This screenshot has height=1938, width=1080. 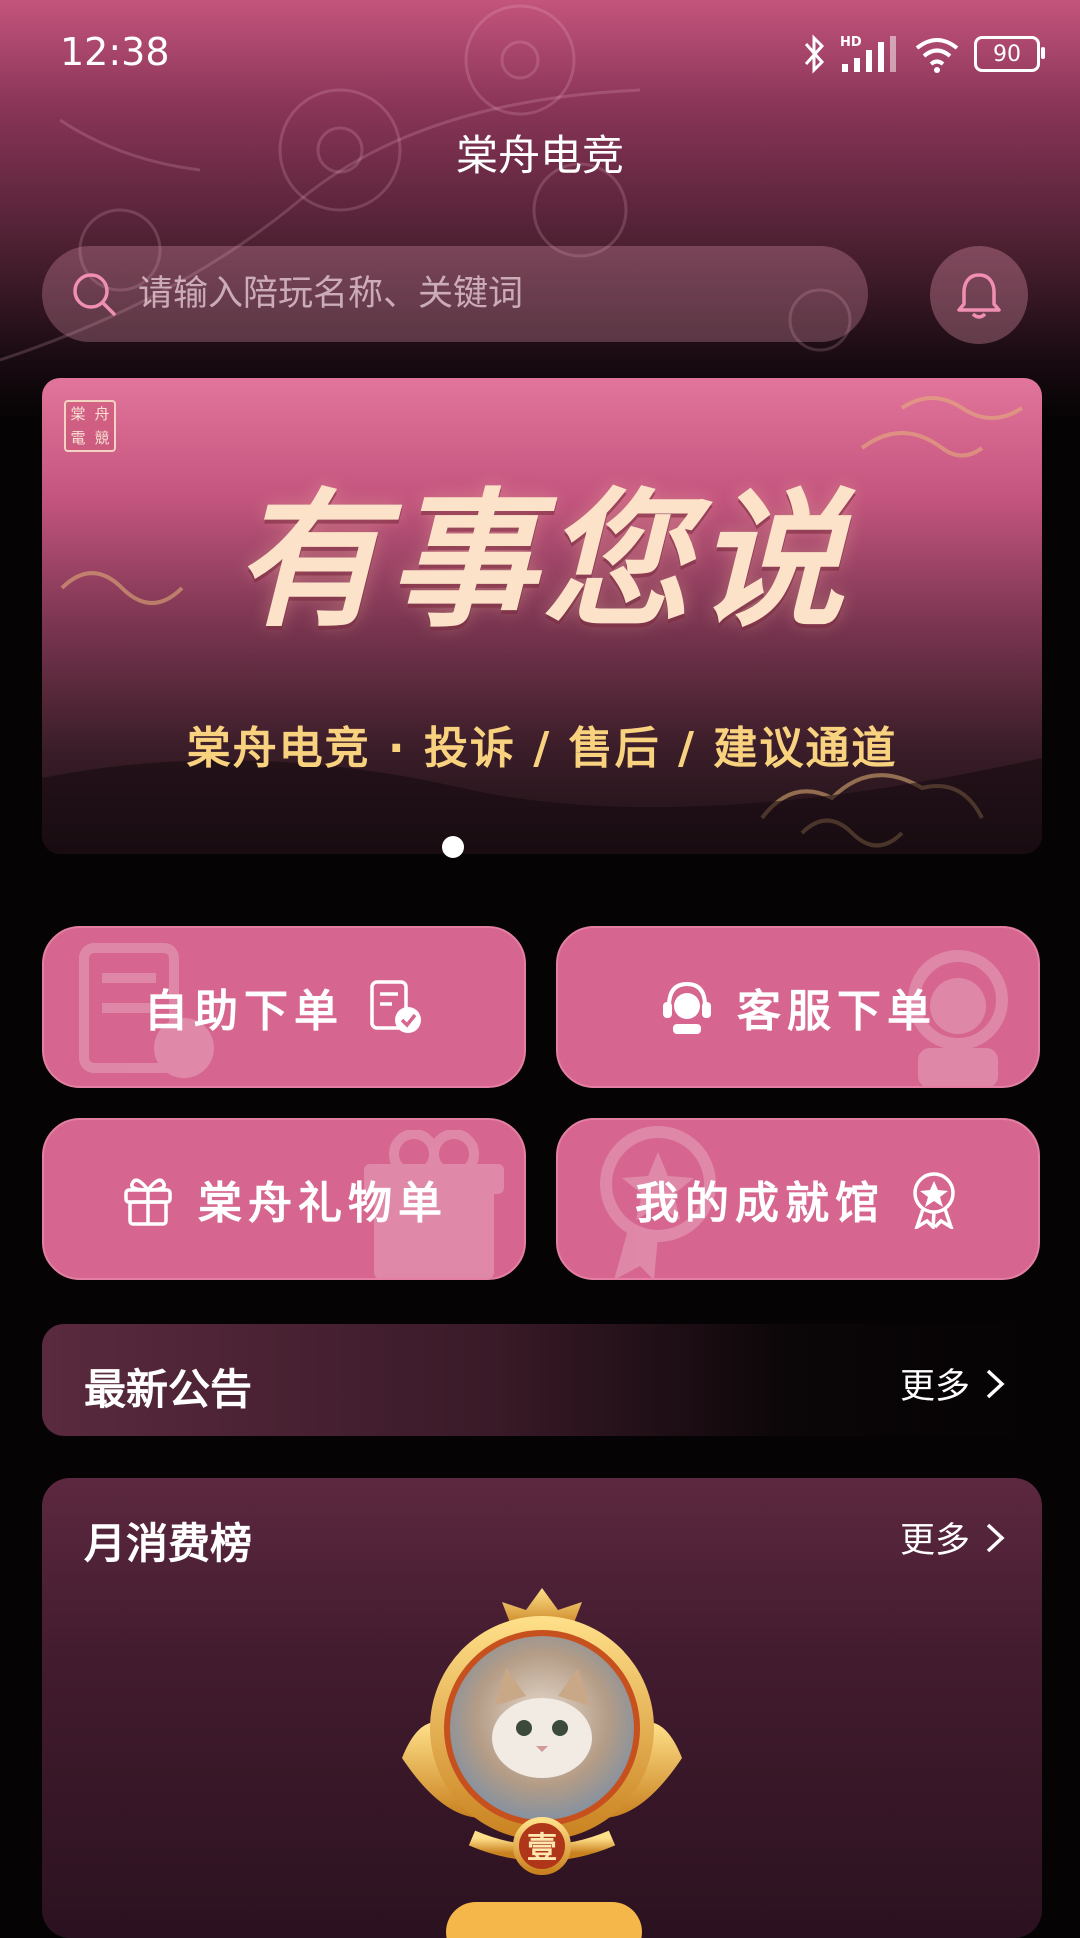 I want to click on service-order-button: 客服下单, so click(x=798, y=1007).